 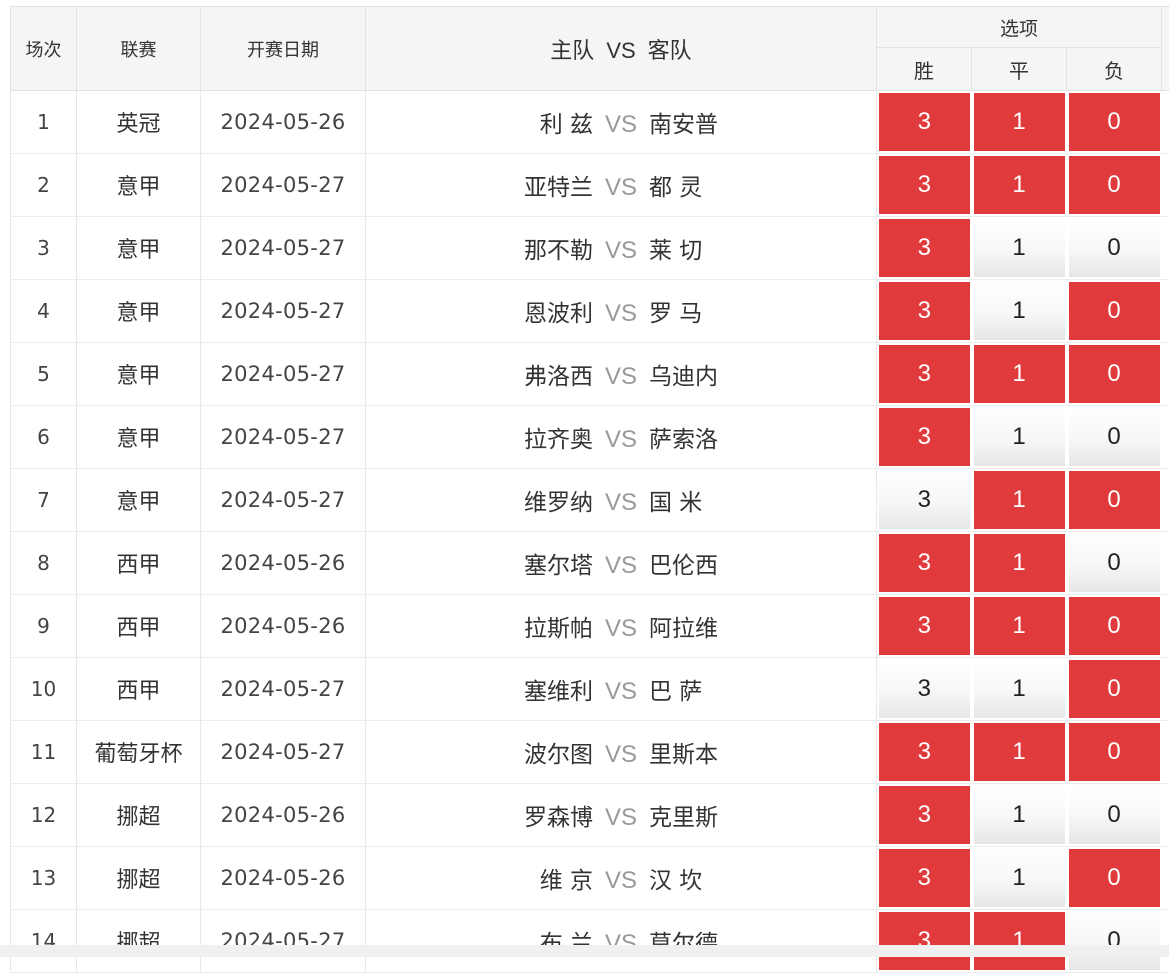 What do you see at coordinates (762, 500) in the screenshot?
I see `away-team: 国 米` at bounding box center [762, 500].